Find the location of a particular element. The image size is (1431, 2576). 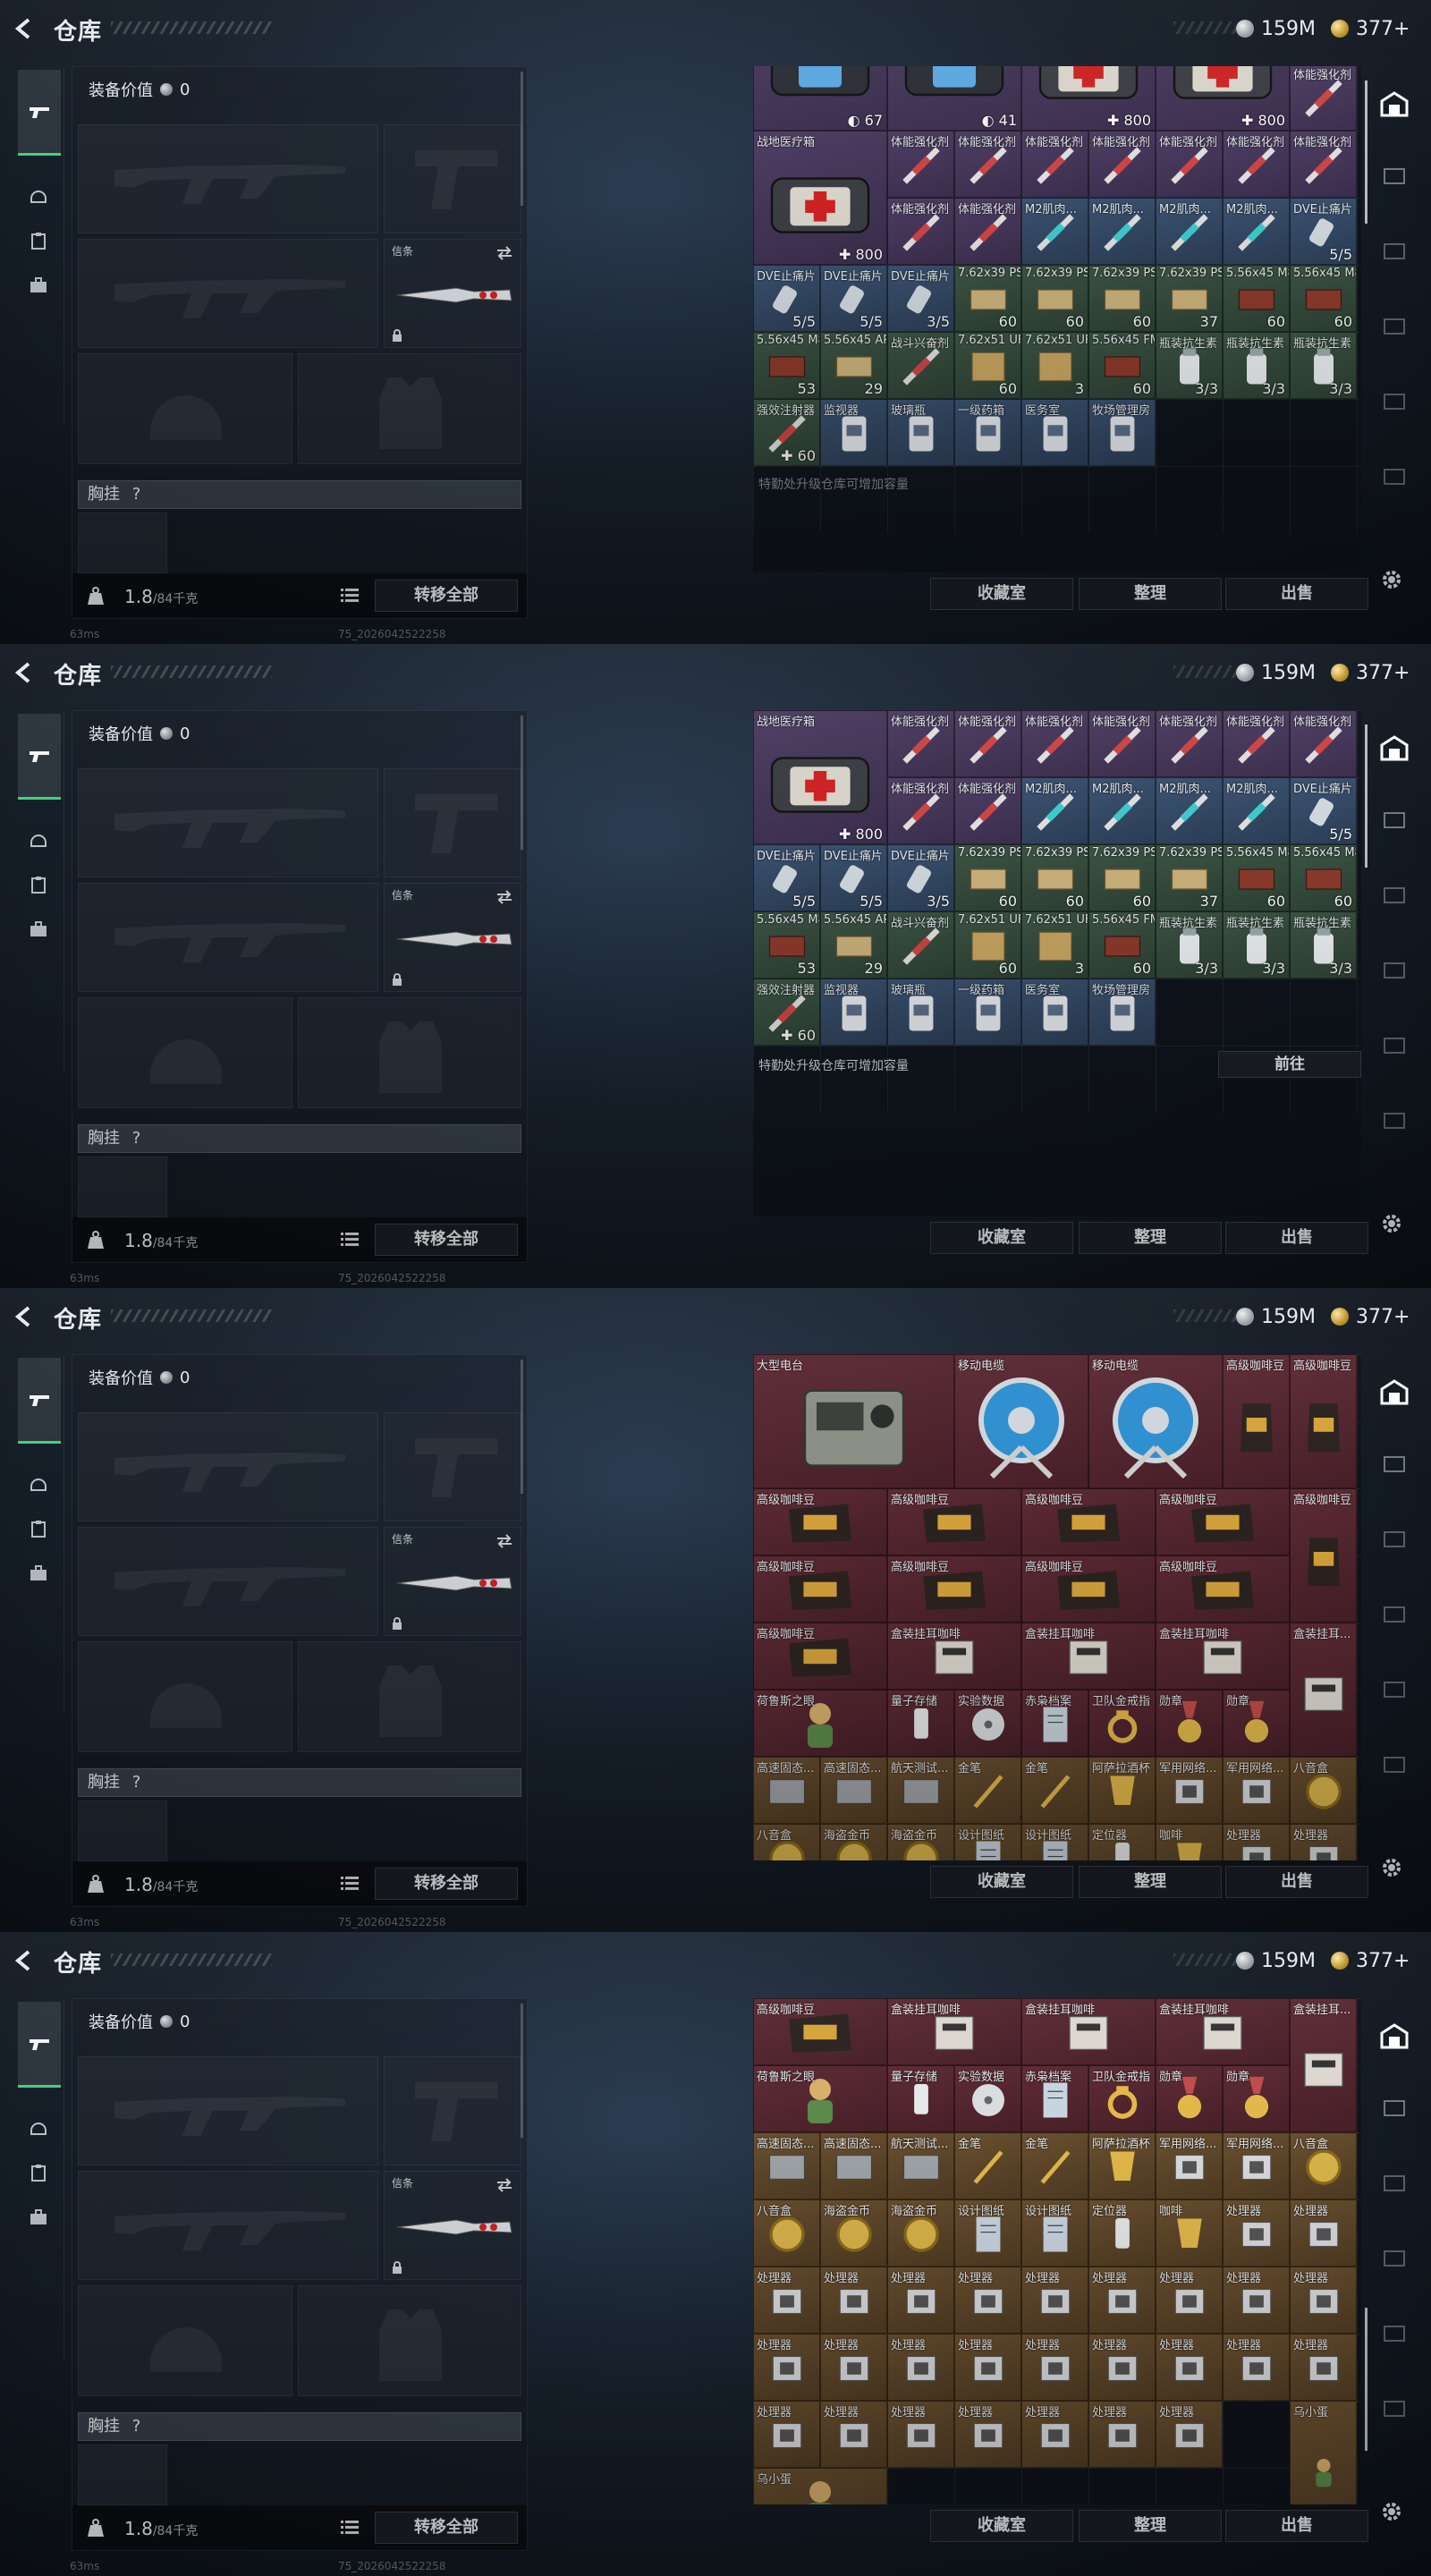

storage-item: 勋章 is located at coordinates (1257, 1723).